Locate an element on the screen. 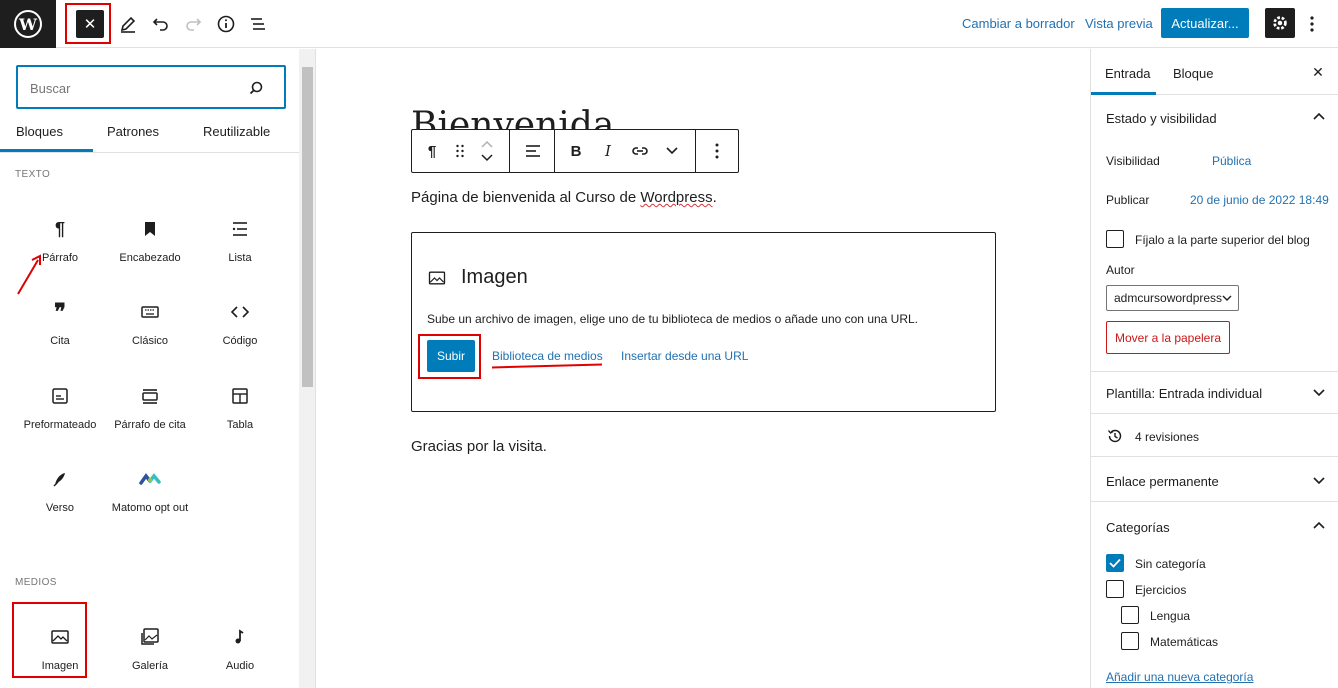  author-label: Autor is located at coordinates (1120, 270).